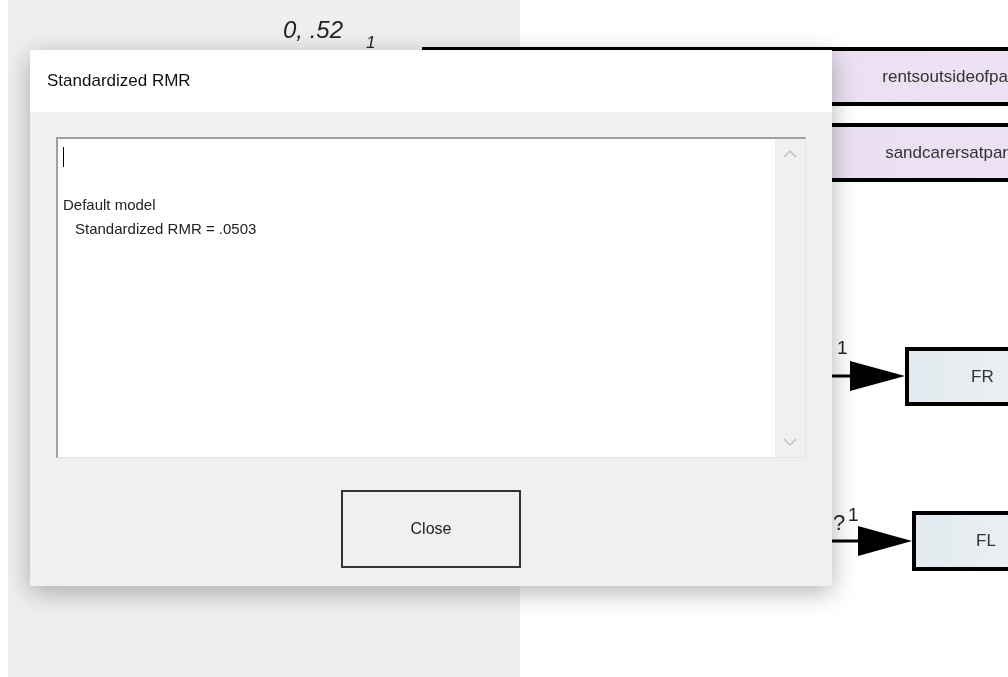 This screenshot has height=677, width=1008. I want to click on path-label: 0, .52, so click(313, 30).